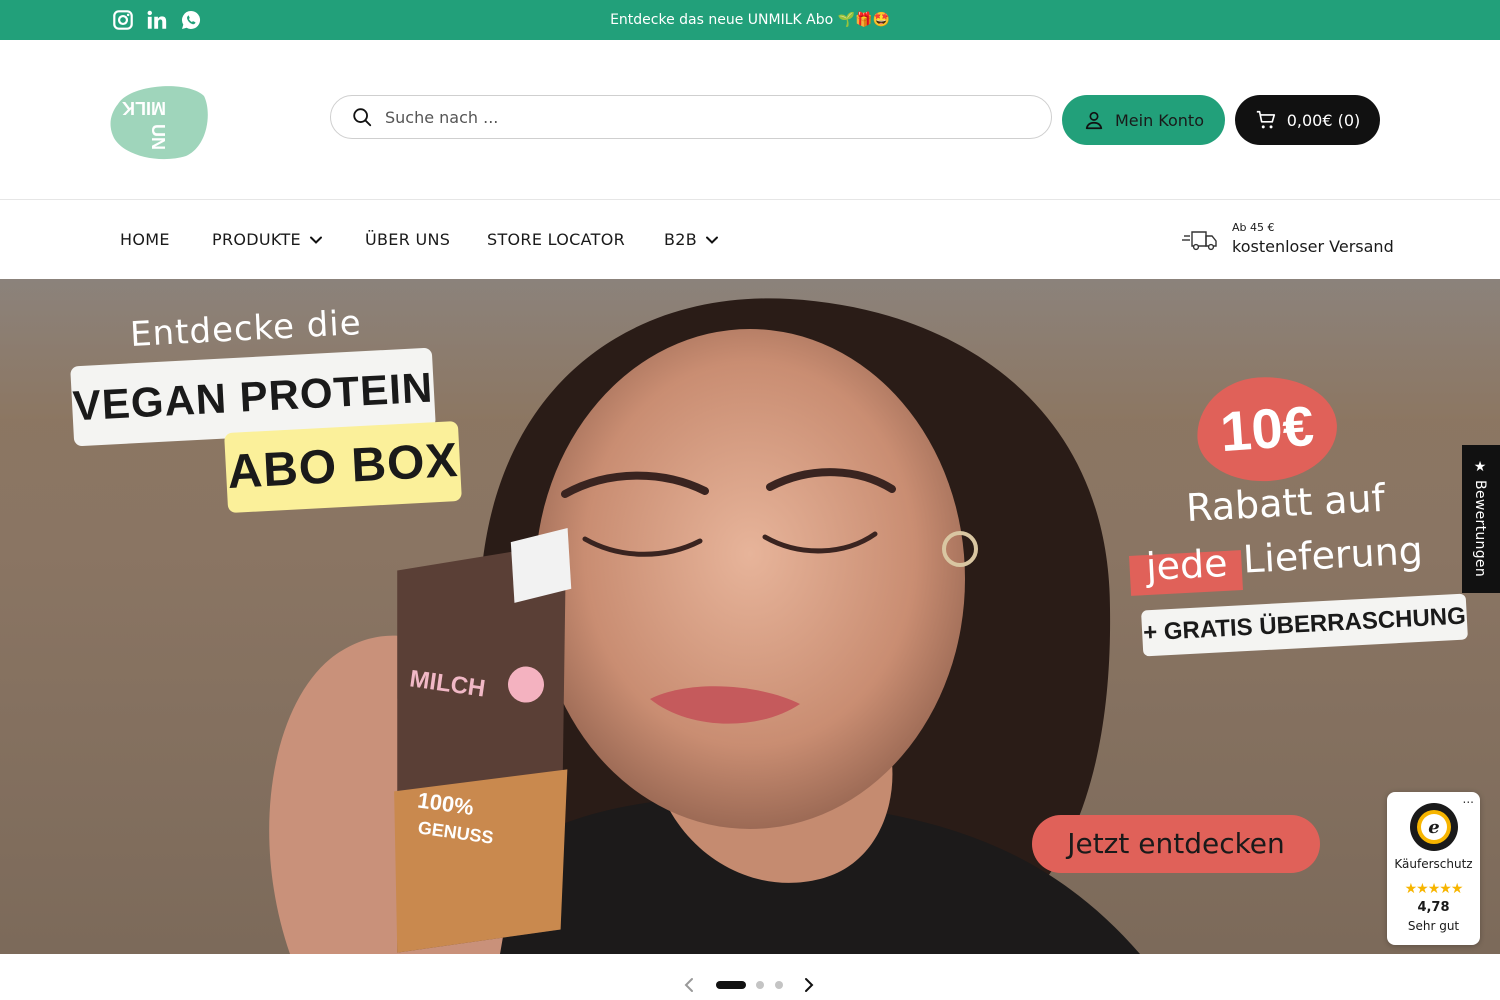 The image size is (1500, 1000). Describe the element at coordinates (685, 117) in the screenshot. I see `search-input` at that location.